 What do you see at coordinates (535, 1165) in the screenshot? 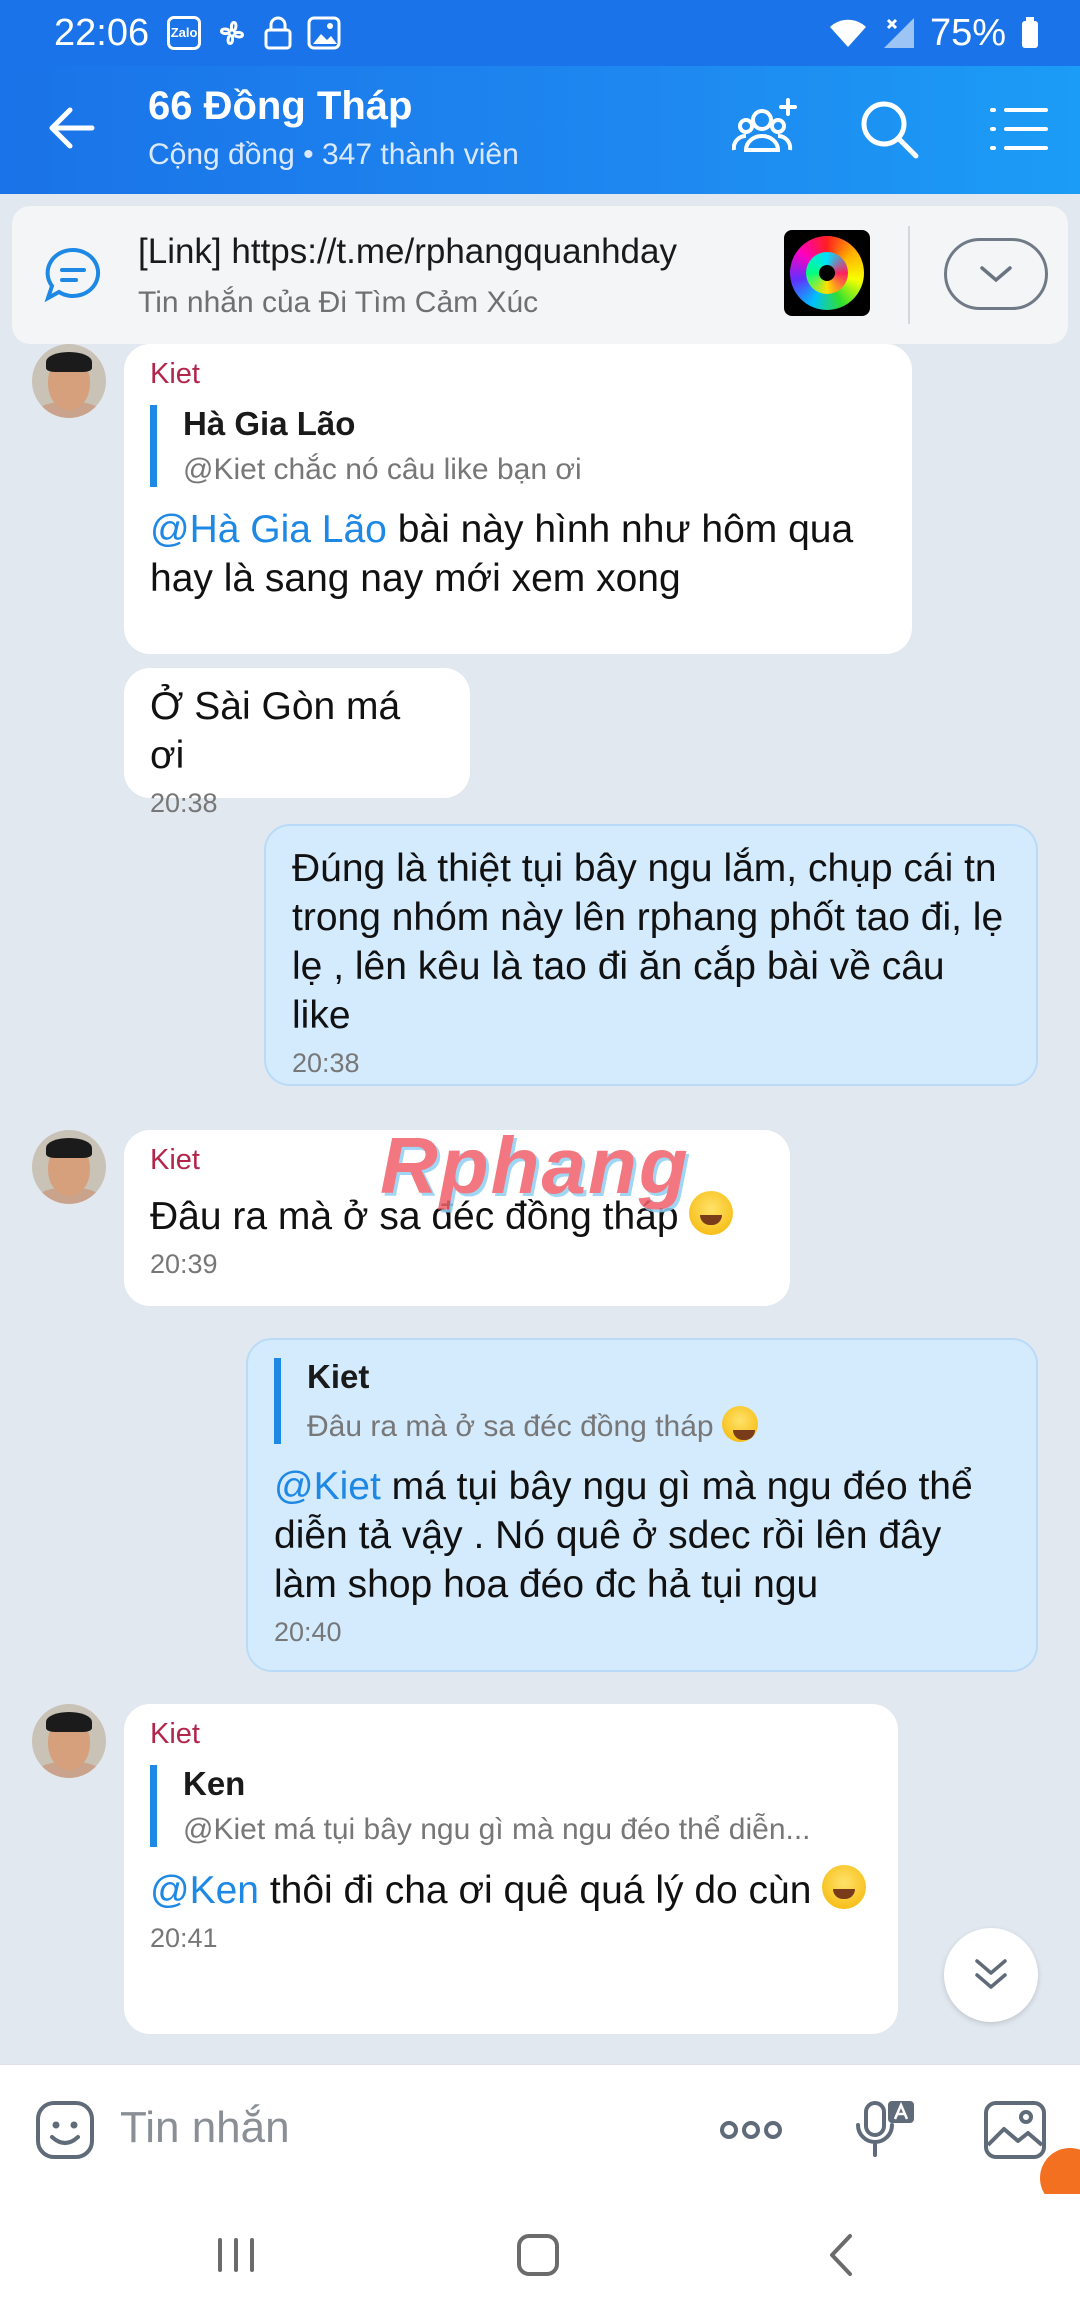
I see `watermark-logo: Rphang` at bounding box center [535, 1165].